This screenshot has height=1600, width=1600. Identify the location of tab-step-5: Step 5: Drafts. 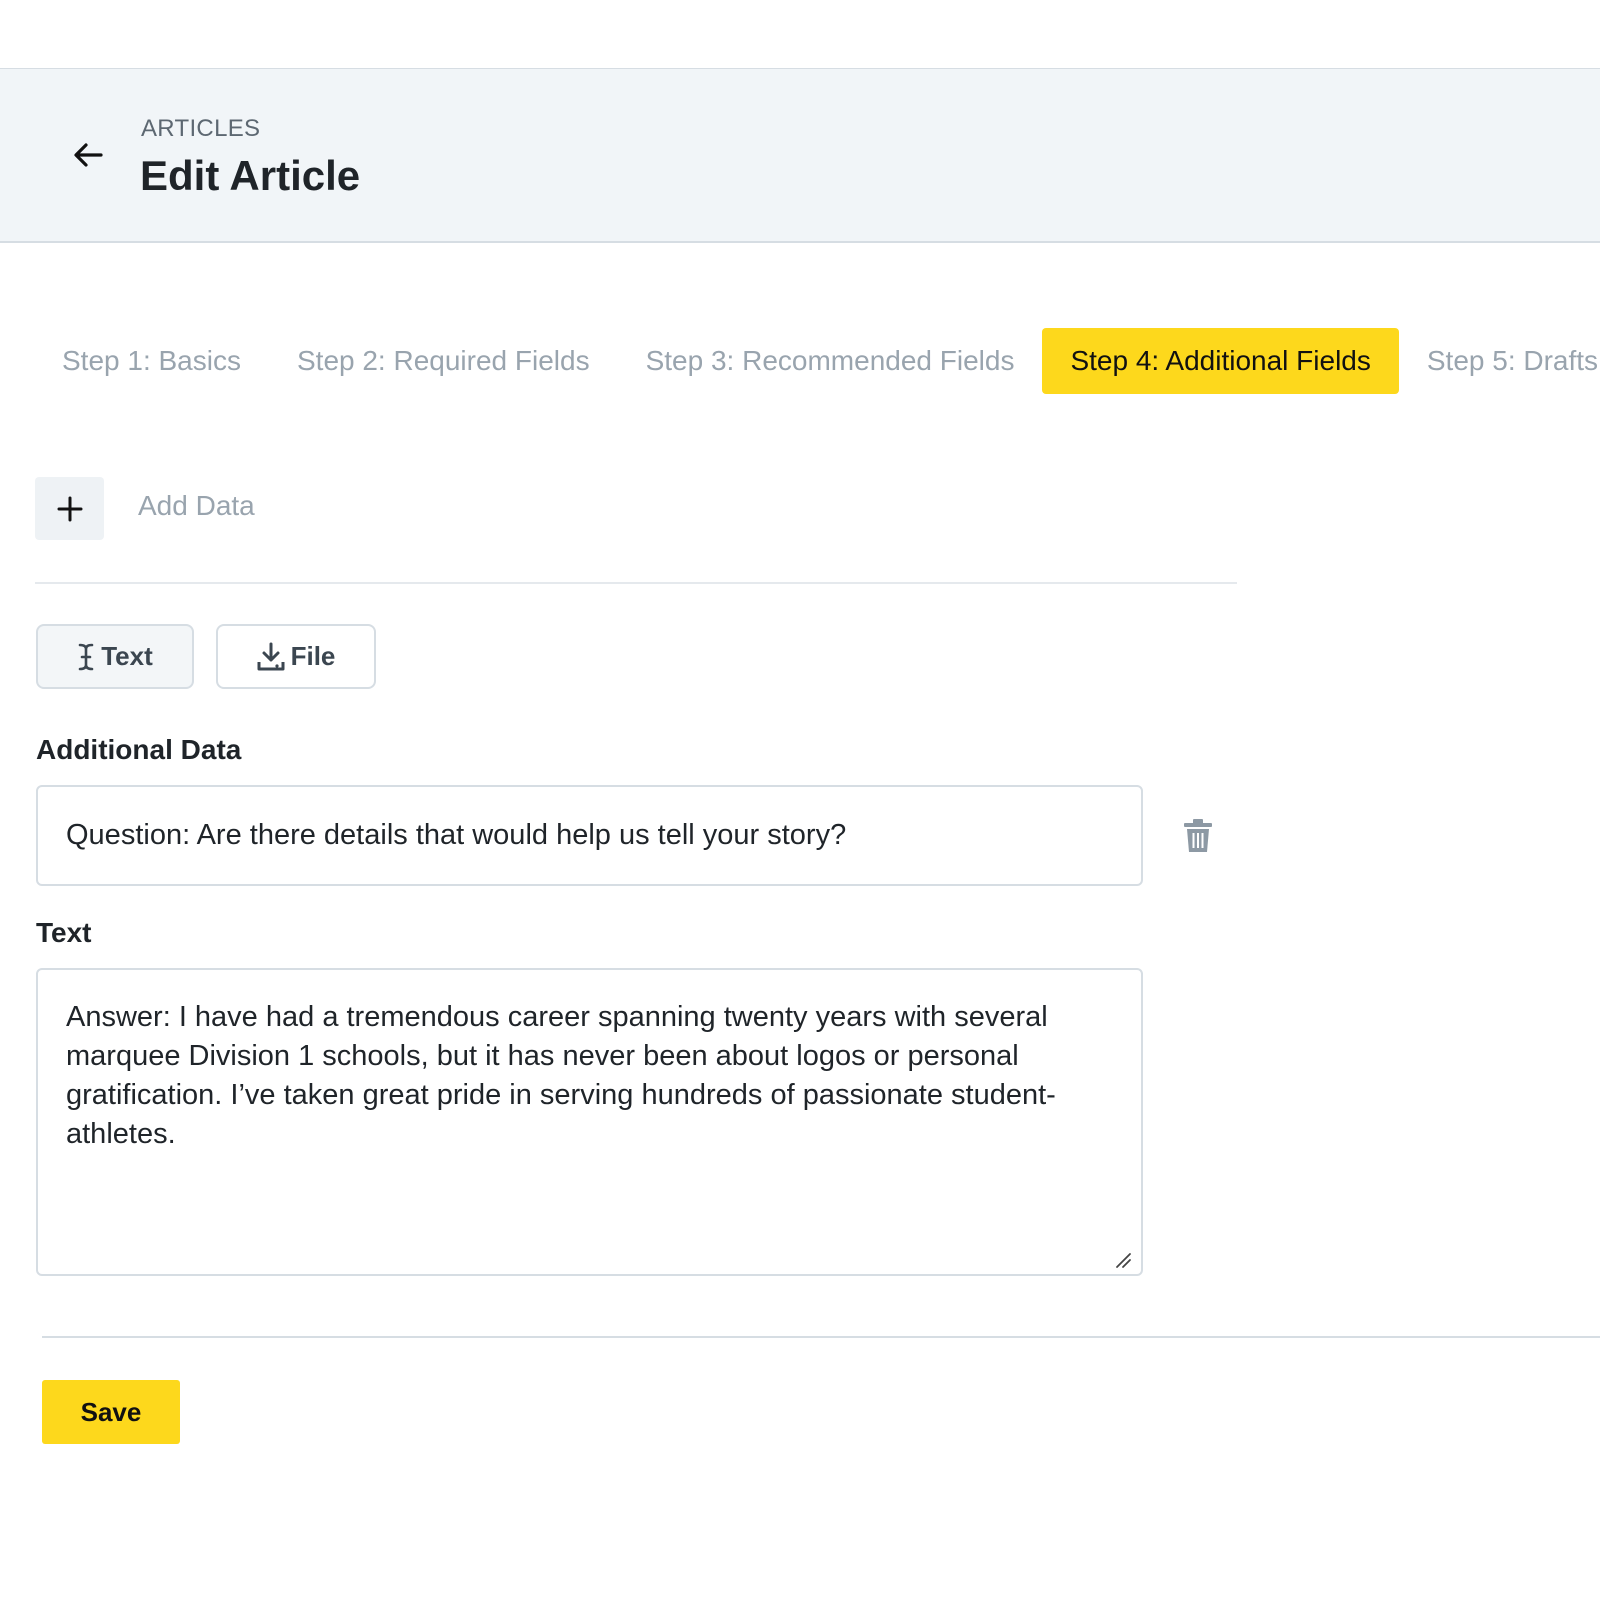
(1499, 361).